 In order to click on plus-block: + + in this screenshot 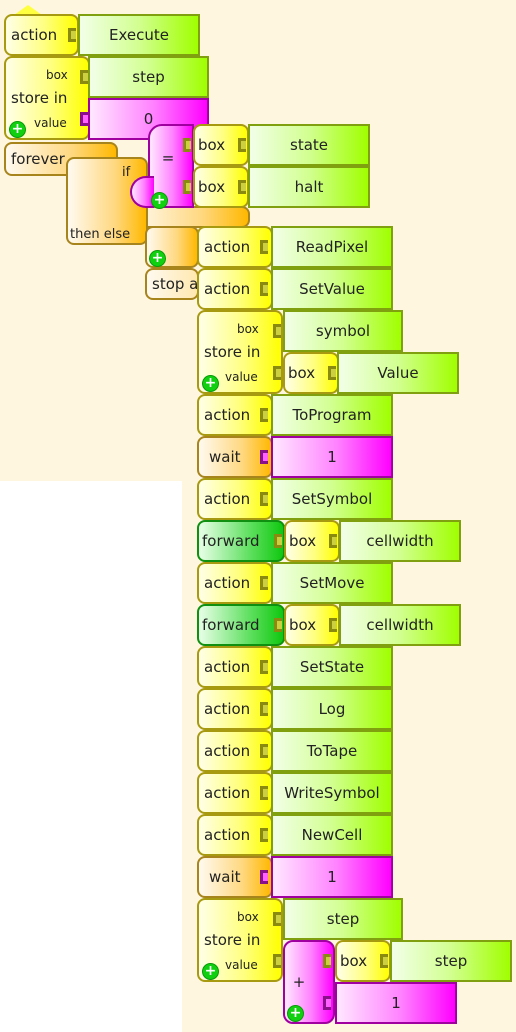, I will do `click(309, 982)`.